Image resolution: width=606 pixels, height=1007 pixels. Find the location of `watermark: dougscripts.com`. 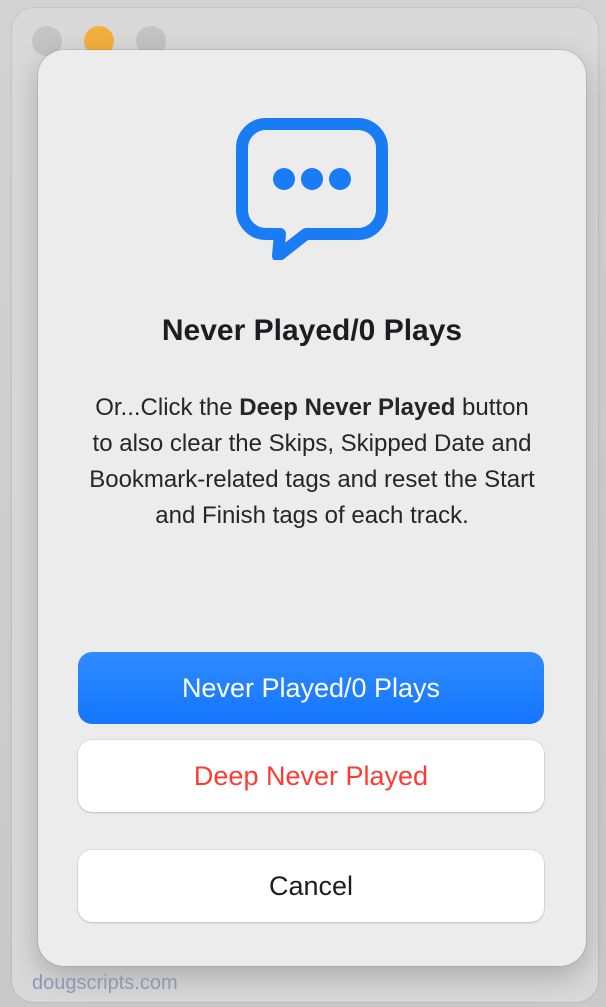

watermark: dougscripts.com is located at coordinates (105, 983).